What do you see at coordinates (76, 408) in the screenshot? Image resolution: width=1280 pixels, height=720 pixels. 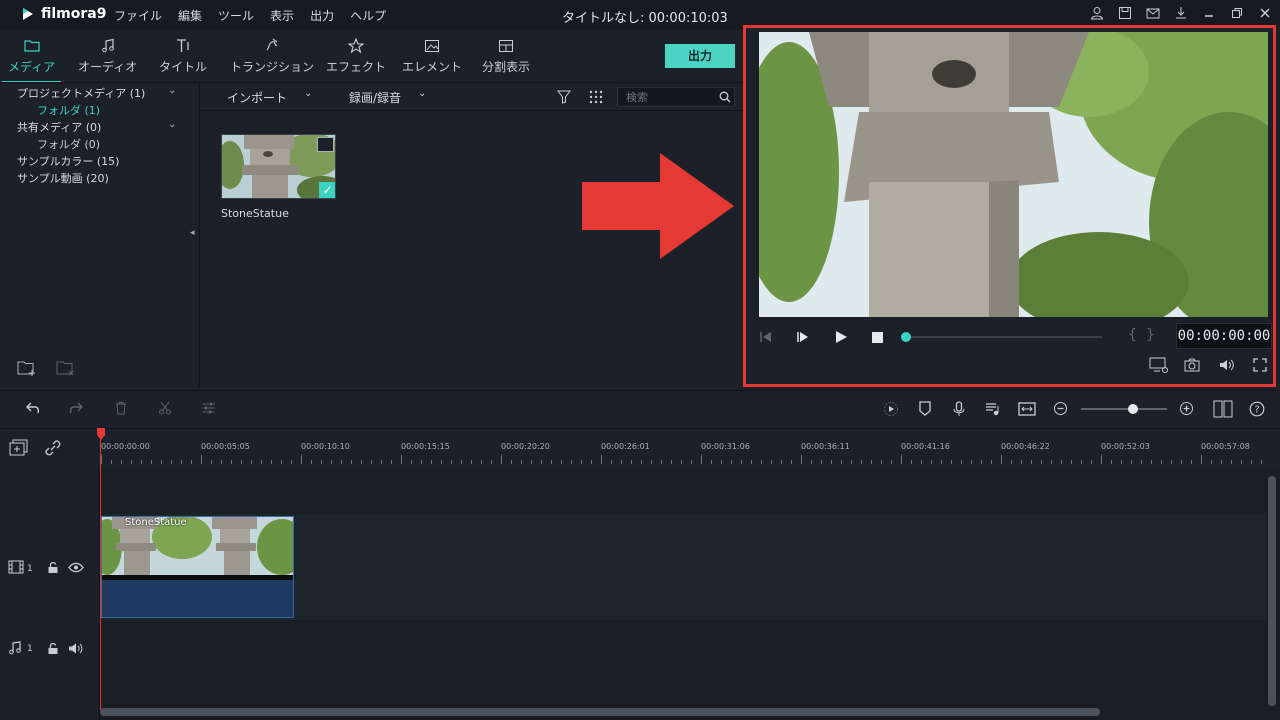 I see `redo-icon` at bounding box center [76, 408].